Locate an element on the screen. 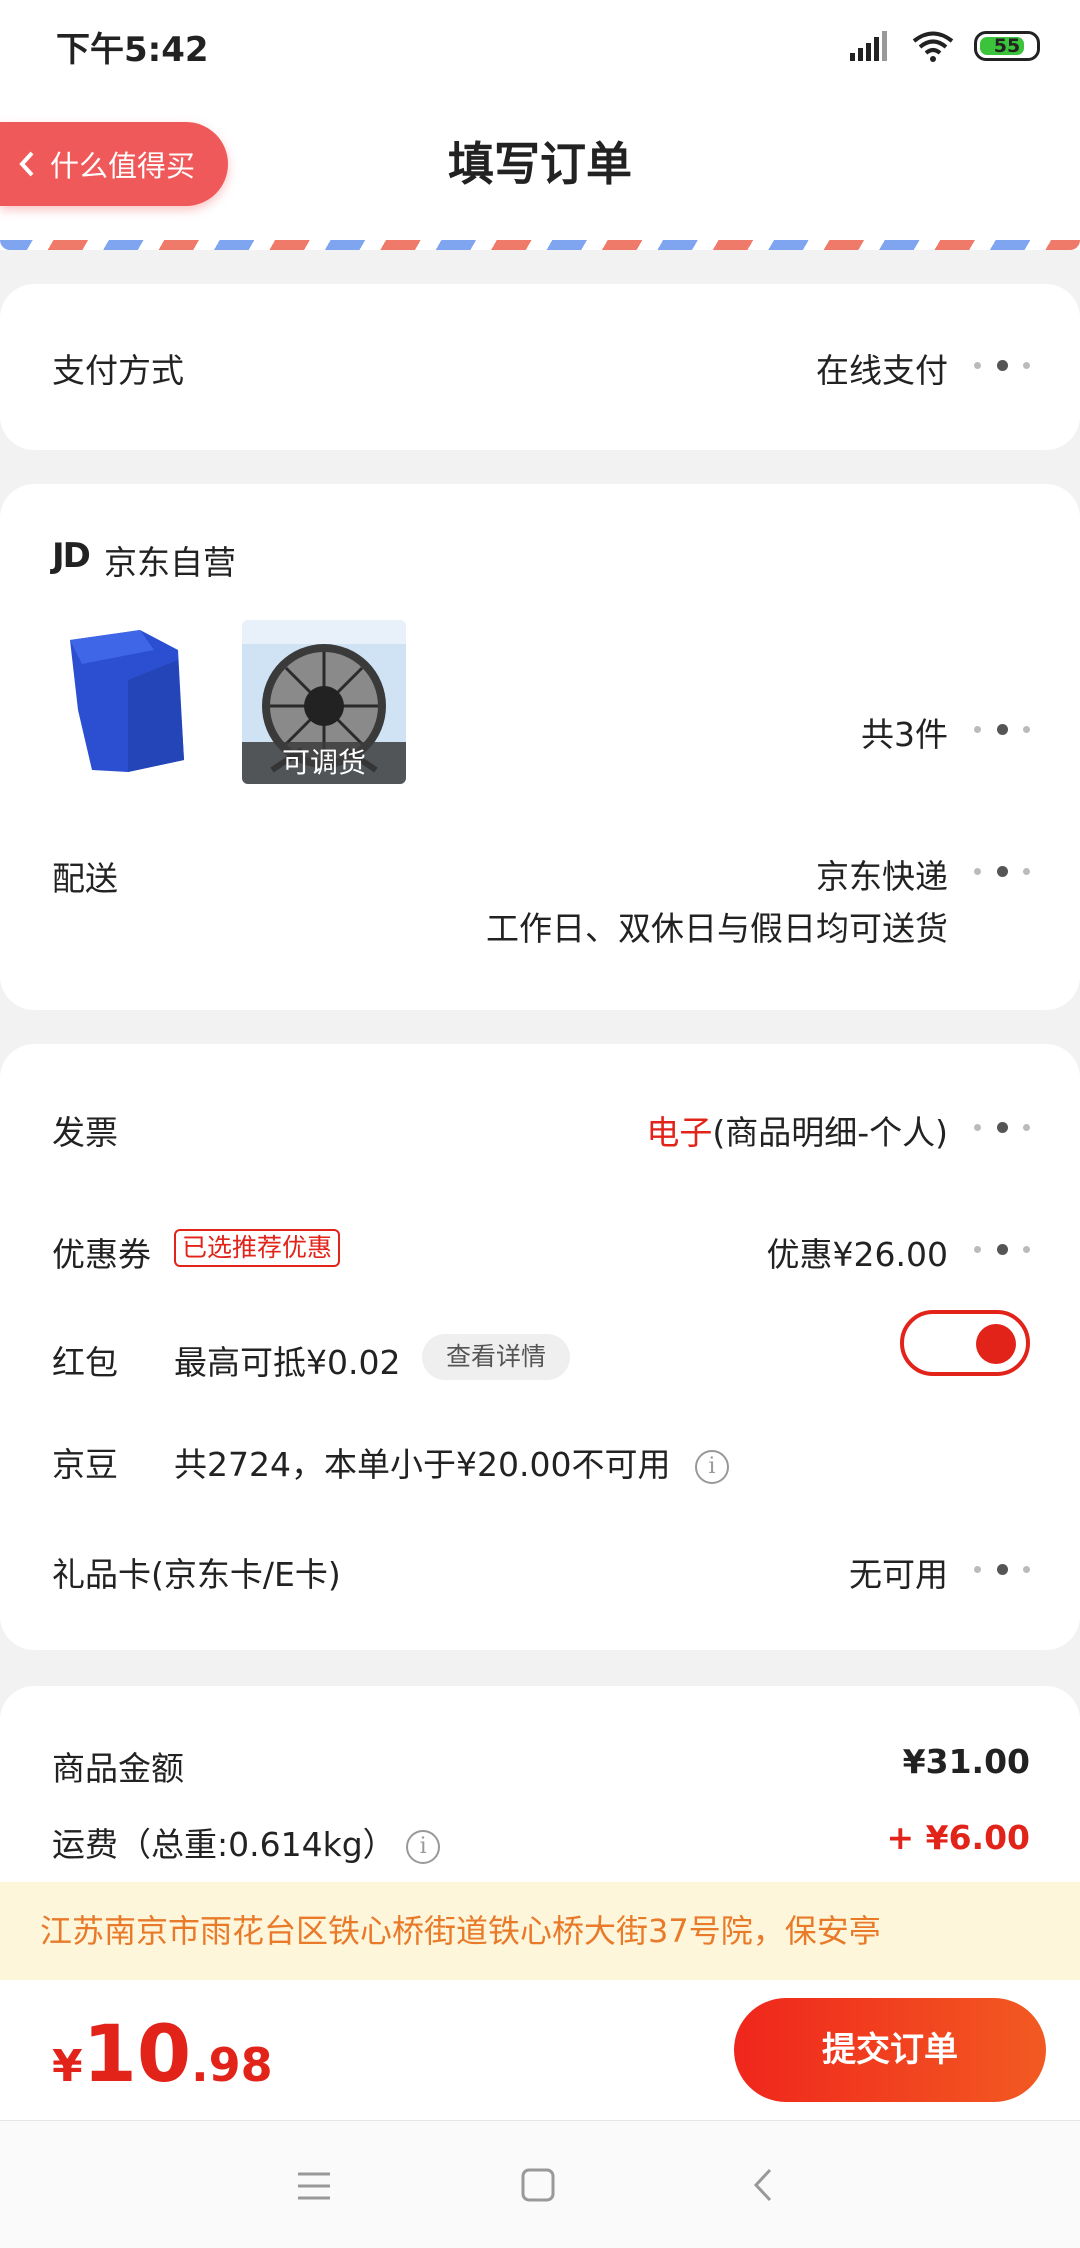 The width and height of the screenshot is (1080, 2248). status-bar: 下午5:42 55 is located at coordinates (540, 45).